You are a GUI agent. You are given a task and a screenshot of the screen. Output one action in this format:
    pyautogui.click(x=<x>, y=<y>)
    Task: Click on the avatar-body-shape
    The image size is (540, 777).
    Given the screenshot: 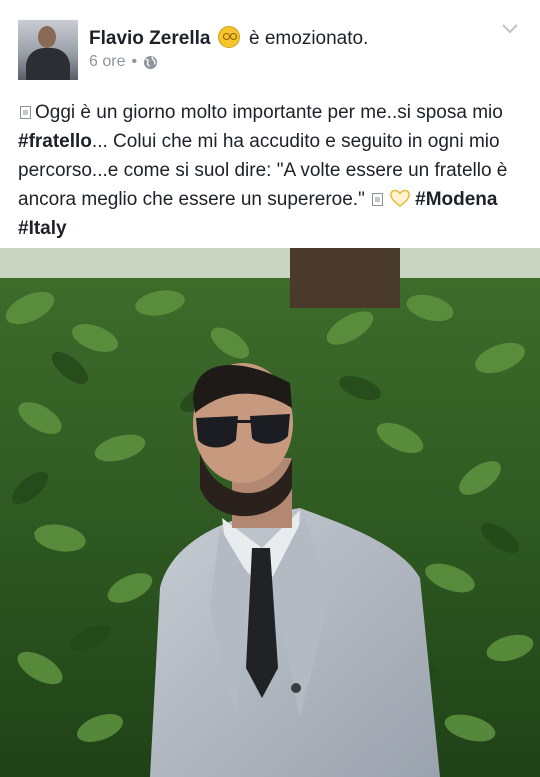 What is the action you would take?
    pyautogui.click(x=48, y=64)
    